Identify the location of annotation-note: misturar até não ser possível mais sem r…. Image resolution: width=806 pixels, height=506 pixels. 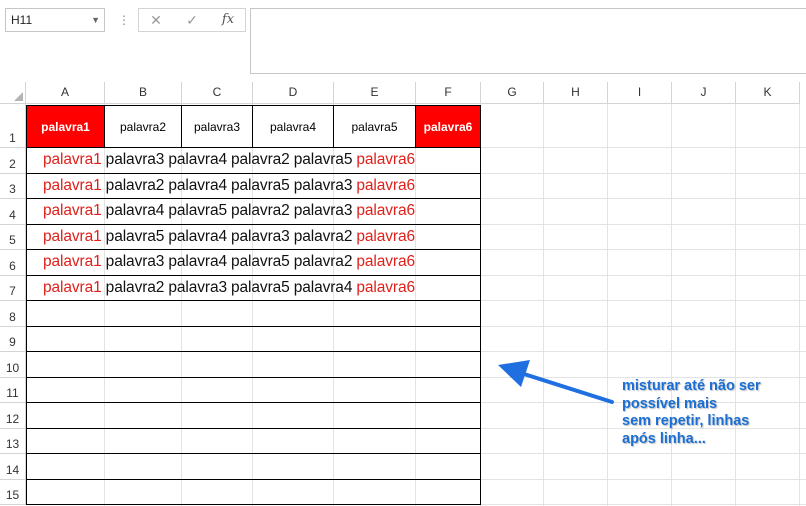
(712, 413).